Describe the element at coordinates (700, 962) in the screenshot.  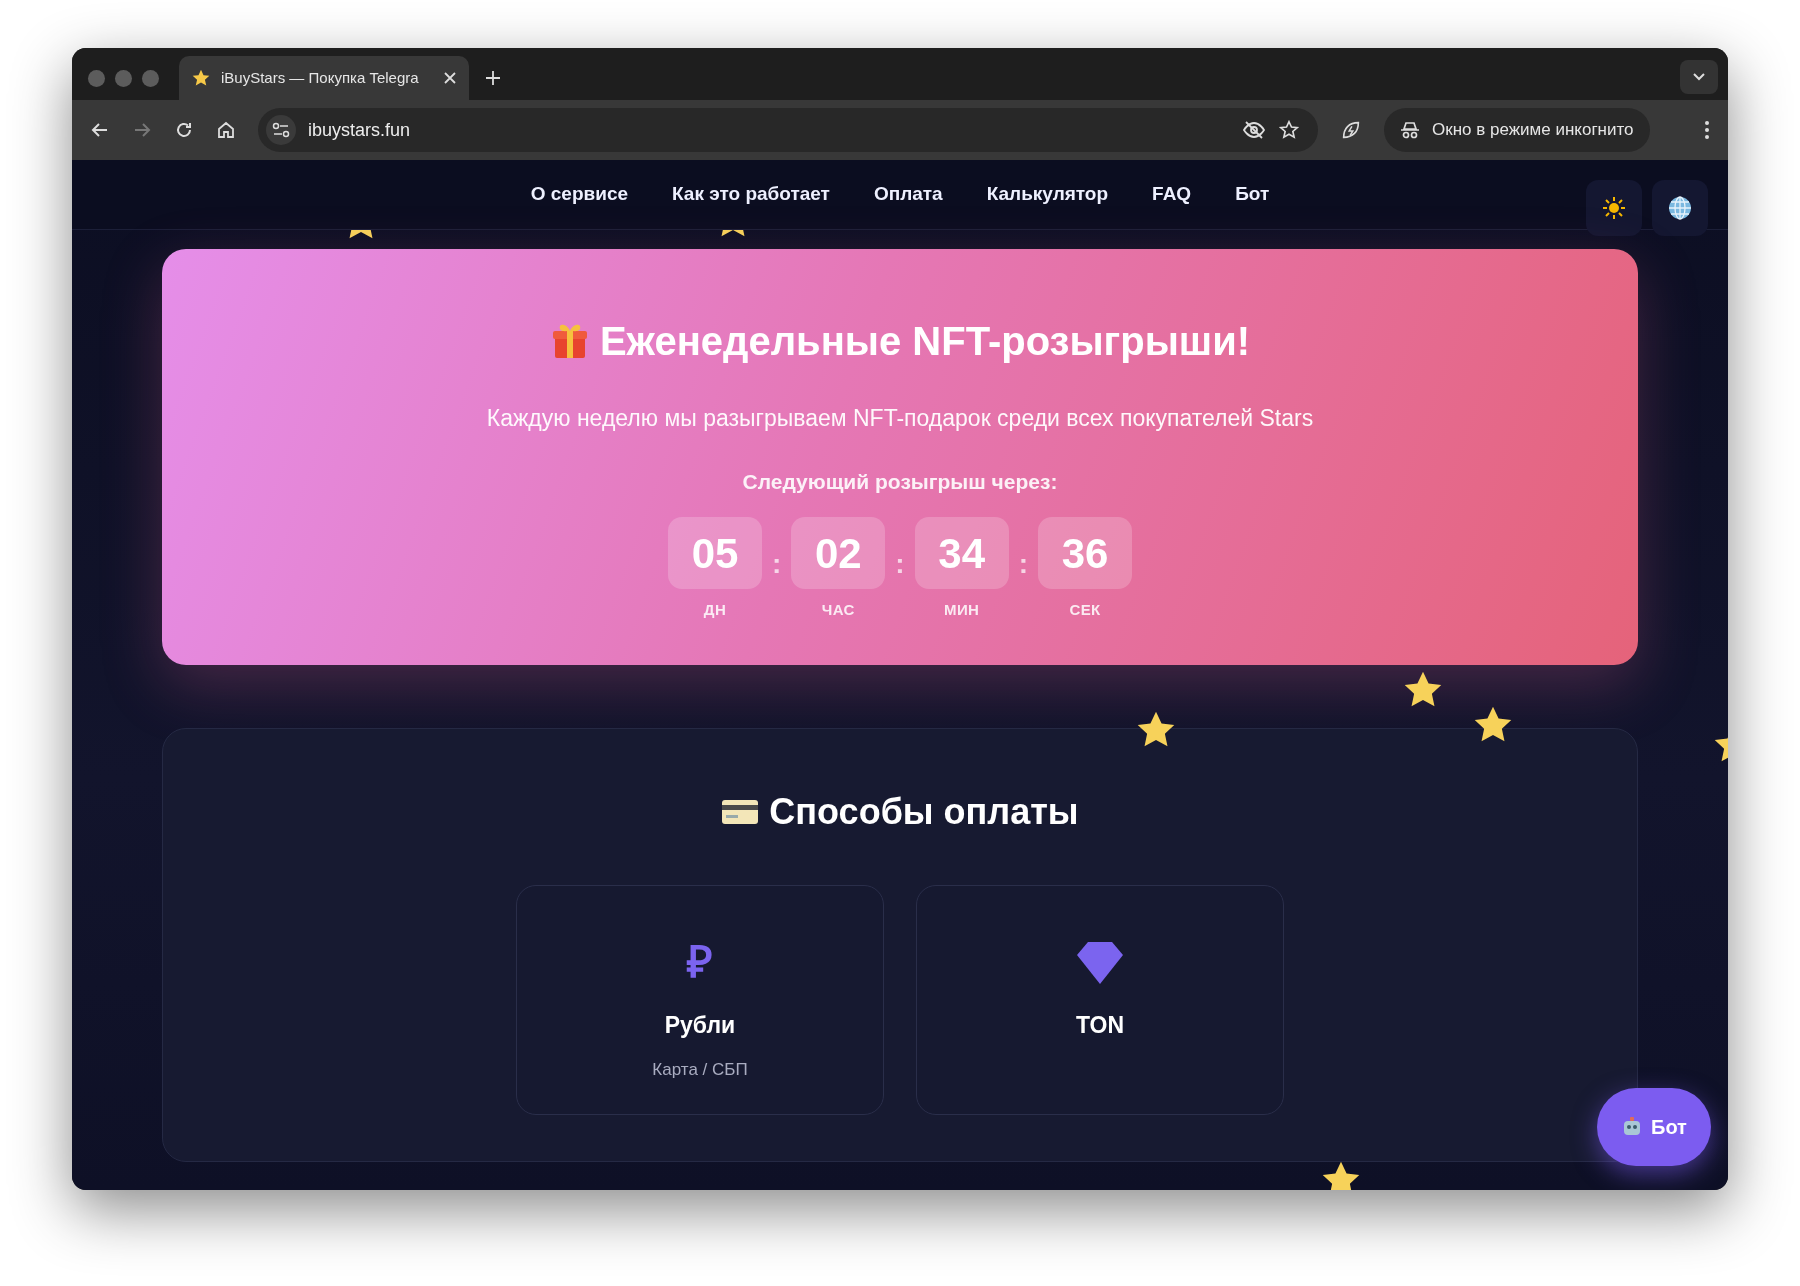
I see `ruble-sign: ₽` at that location.